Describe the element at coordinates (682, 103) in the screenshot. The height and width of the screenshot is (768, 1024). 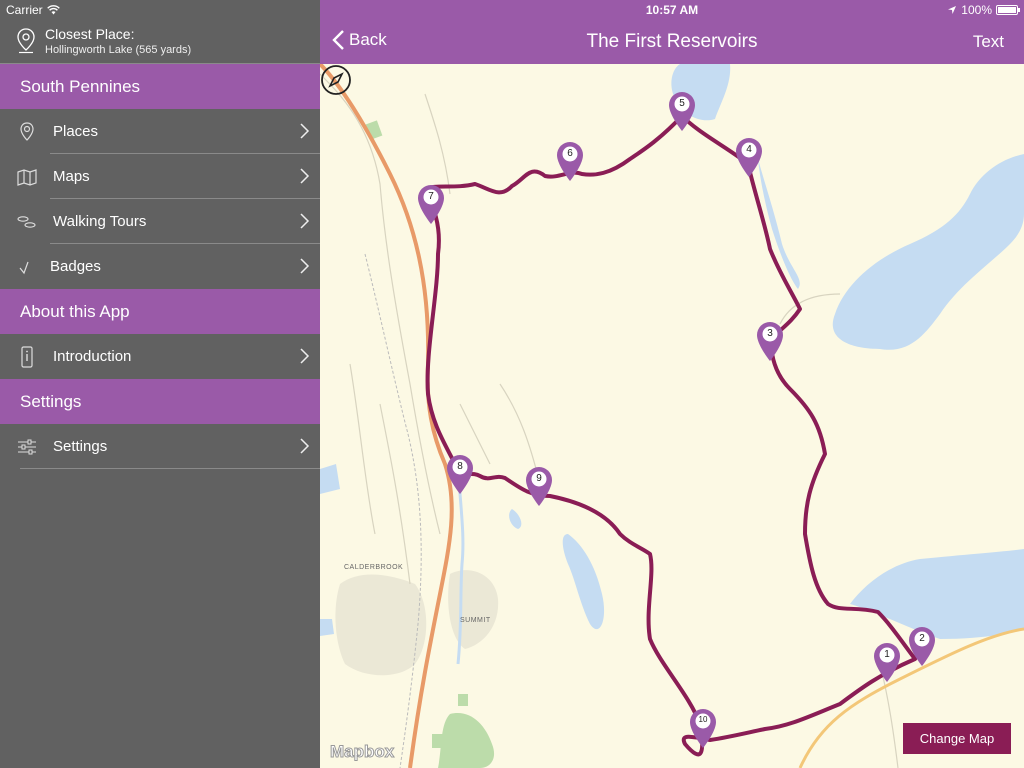
I see `route-marker-label: 5` at that location.